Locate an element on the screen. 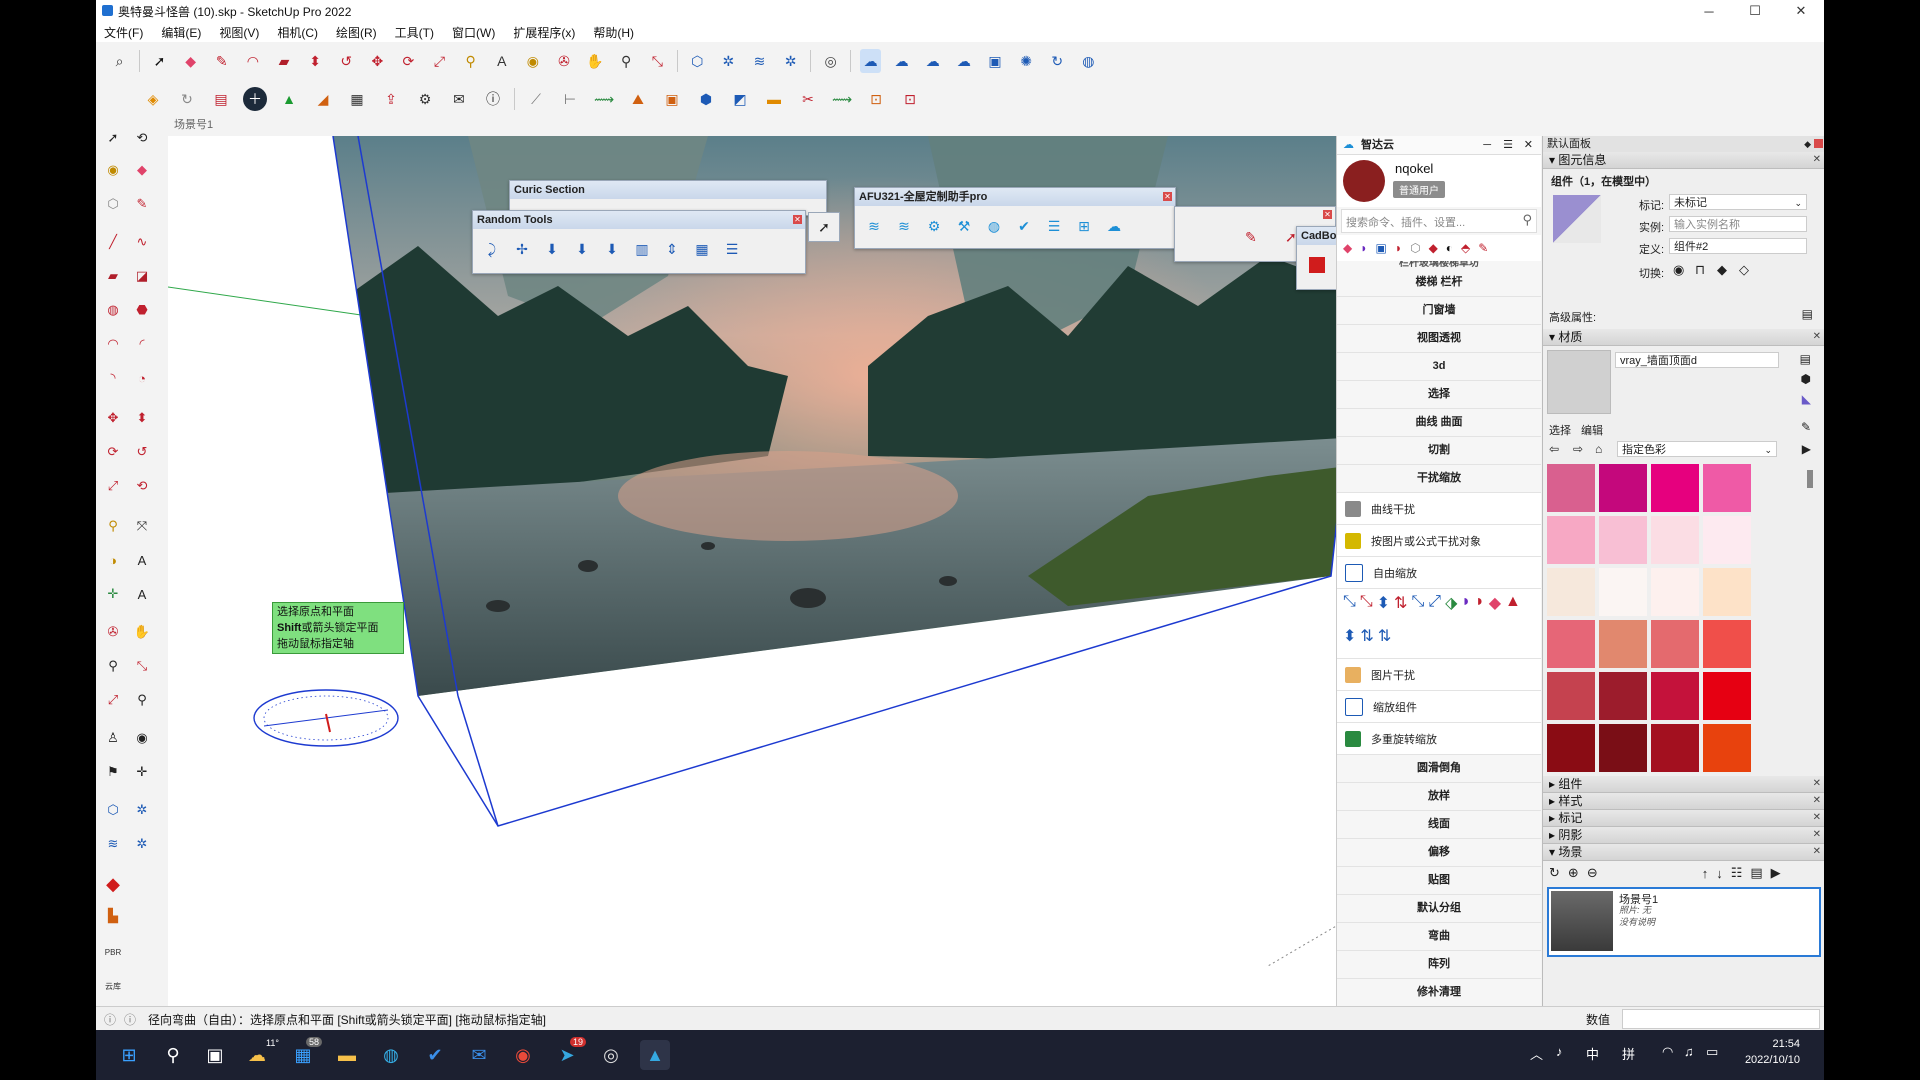 The width and height of the screenshot is (1920, 1080). ext-manager-left-icon: ✲ is located at coordinates (142, 844).